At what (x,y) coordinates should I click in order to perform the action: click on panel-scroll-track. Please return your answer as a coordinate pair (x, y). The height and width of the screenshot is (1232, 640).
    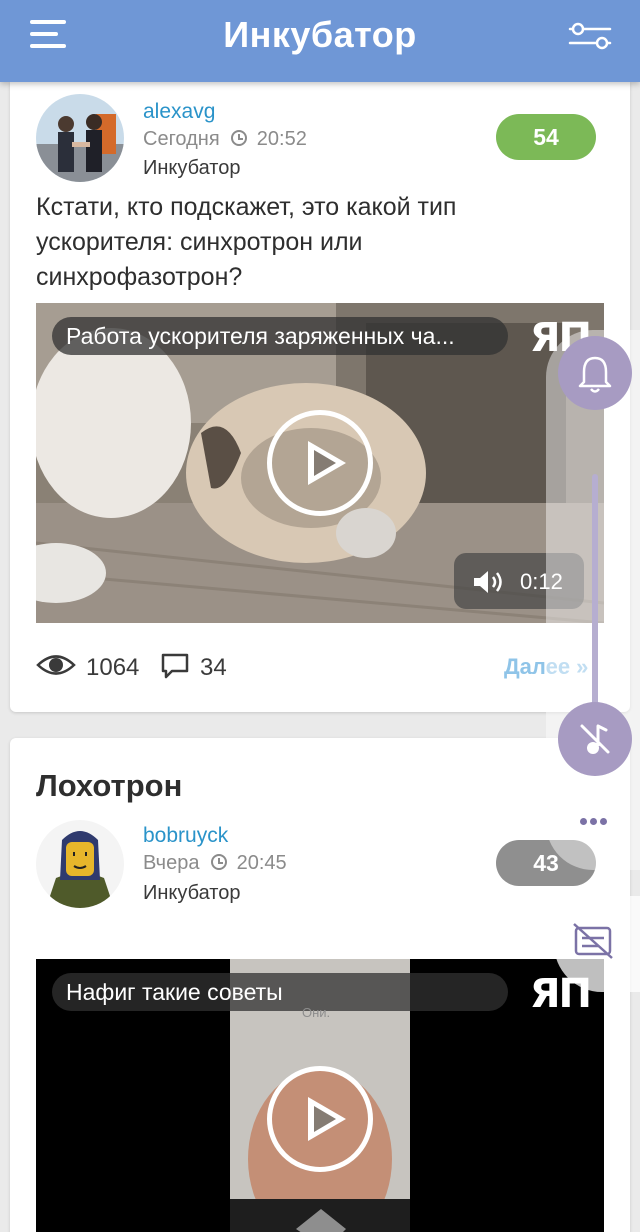
    Looking at the image, I should click on (595, 590).